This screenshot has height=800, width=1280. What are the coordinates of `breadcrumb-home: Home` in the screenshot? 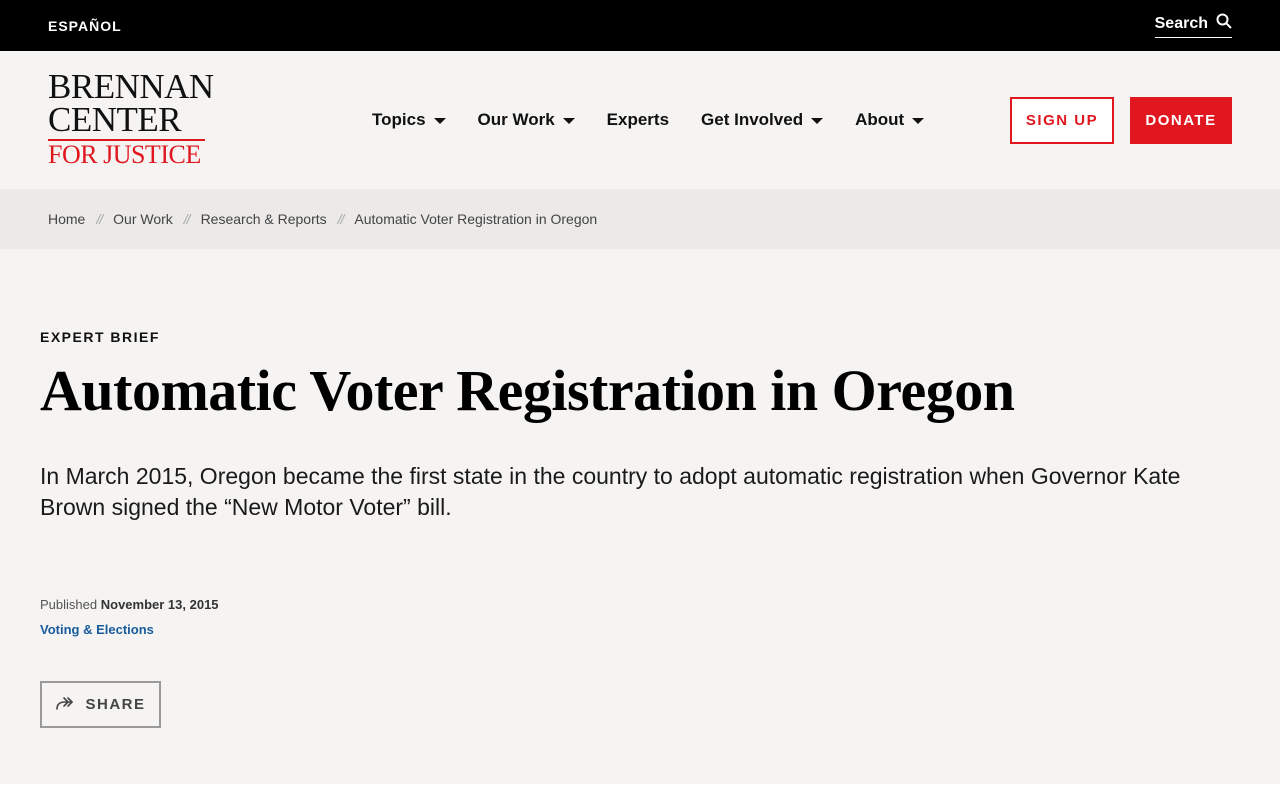 It's located at (66, 219).